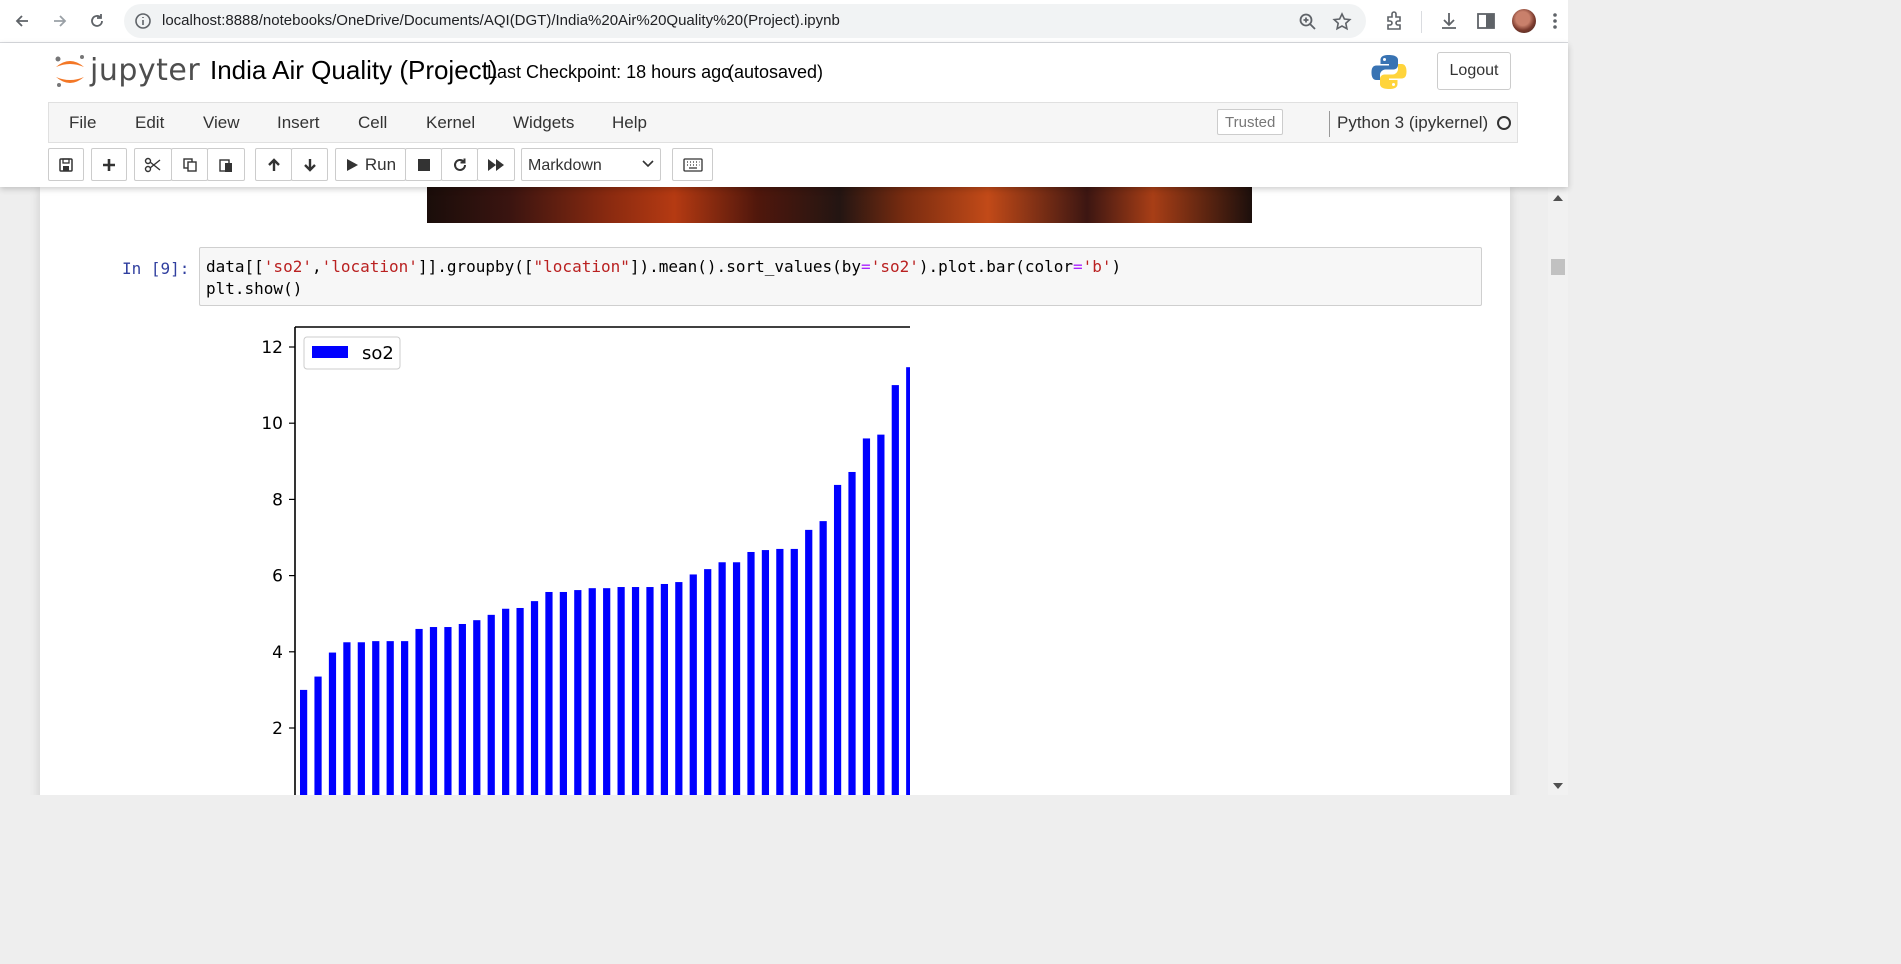 The width and height of the screenshot is (1901, 964). Describe the element at coordinates (1395, 21) in the screenshot. I see `extensions-icon` at that location.